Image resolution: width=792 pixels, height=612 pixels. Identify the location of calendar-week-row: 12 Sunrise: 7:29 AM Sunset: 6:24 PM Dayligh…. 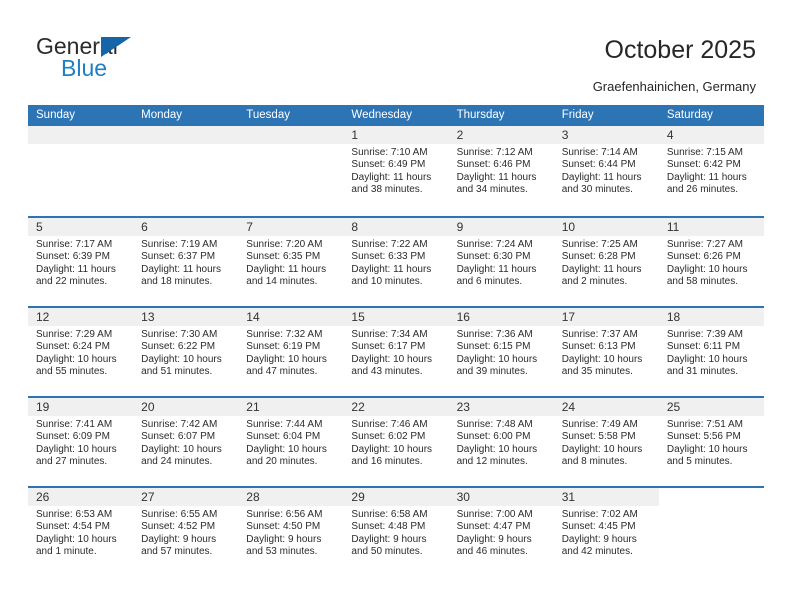
(396, 351).